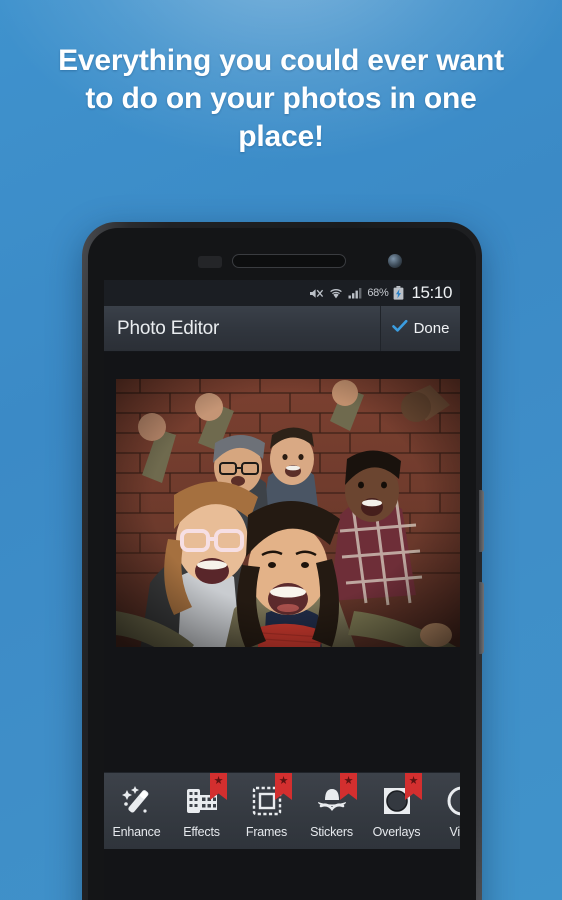  I want to click on tool-effects: Effects ★, so click(201, 811).